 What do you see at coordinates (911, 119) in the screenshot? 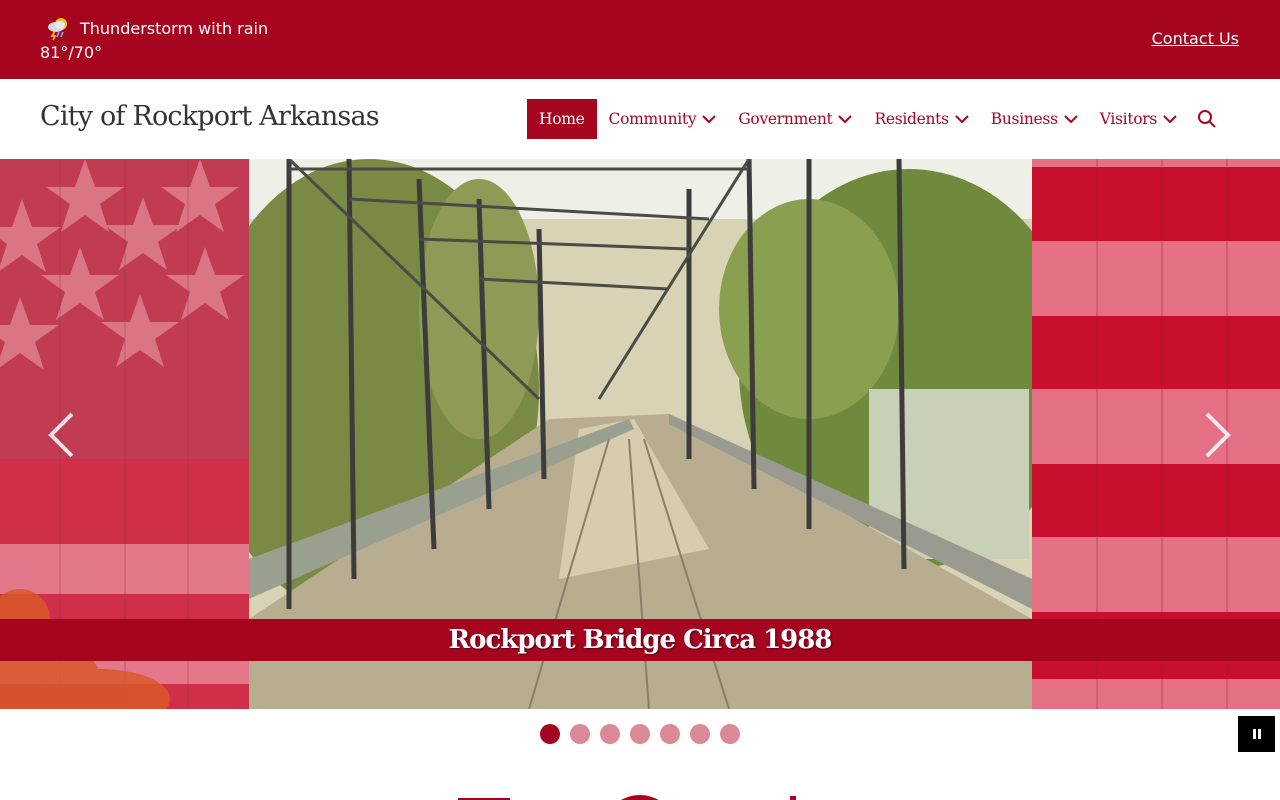
I see `nav-item-label: Residents` at bounding box center [911, 119].